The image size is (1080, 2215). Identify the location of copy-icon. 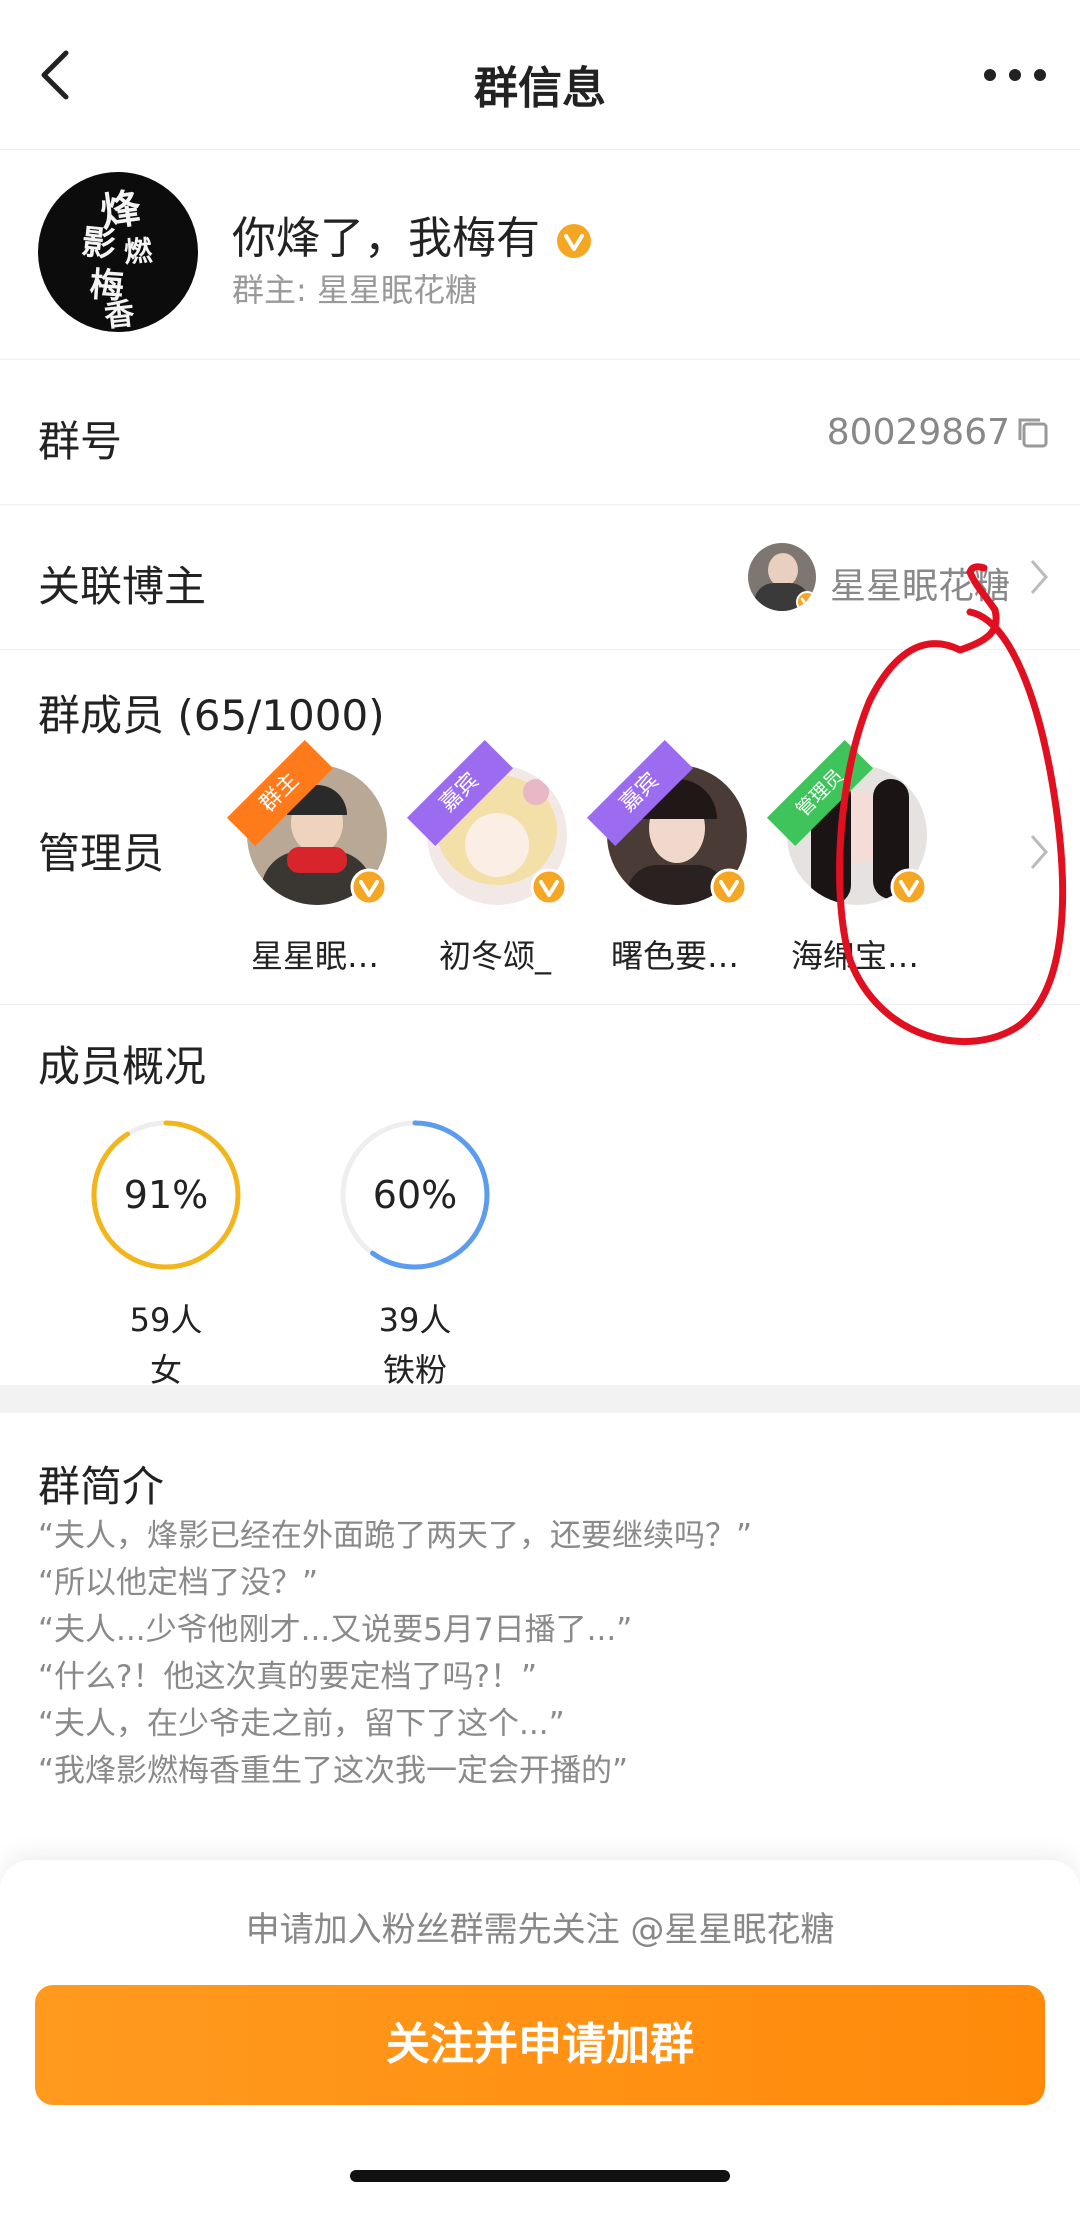
(1032, 432).